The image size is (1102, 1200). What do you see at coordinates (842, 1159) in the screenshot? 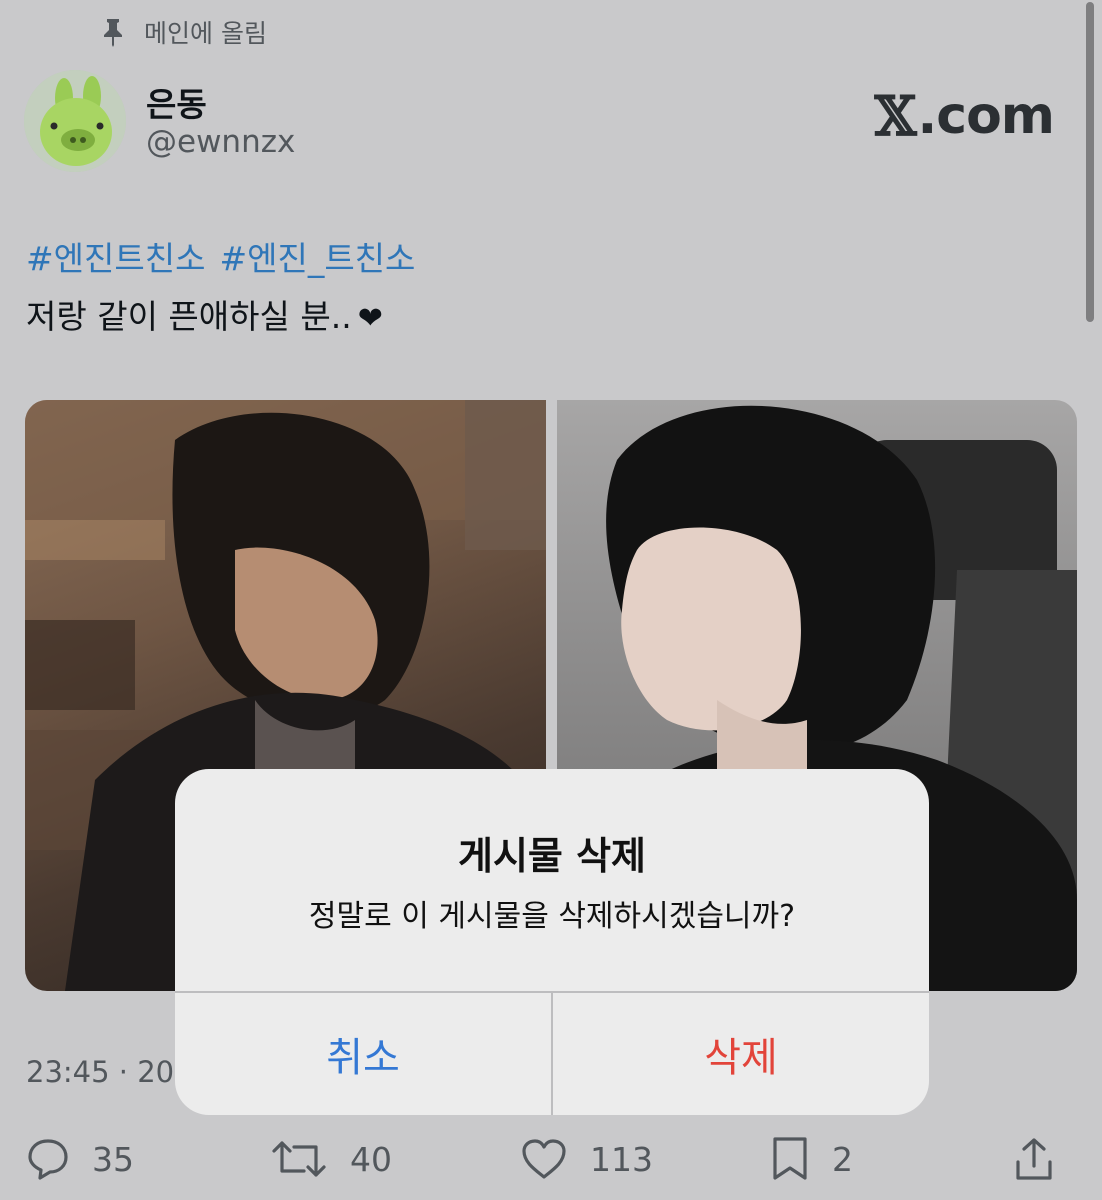
I see `bookmark-count: 2` at bounding box center [842, 1159].